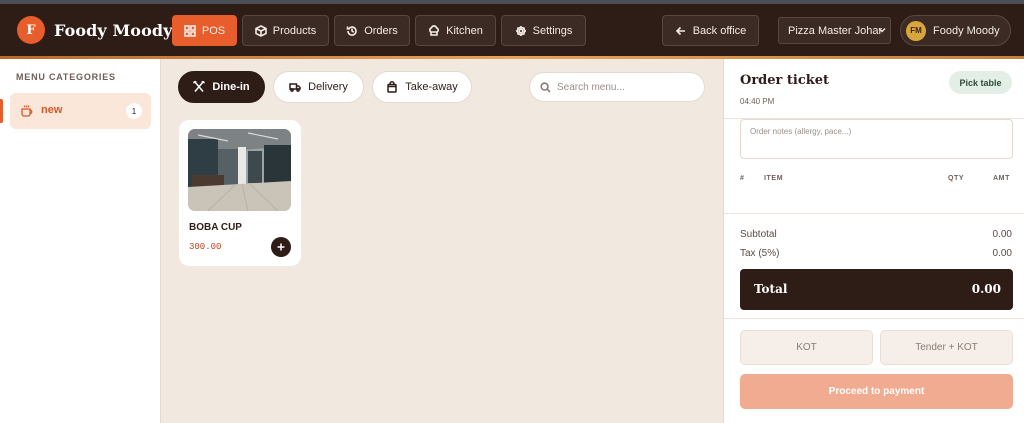 This screenshot has height=423, width=1024. What do you see at coordinates (231, 87) in the screenshot?
I see `order-type-label: Dine-in` at bounding box center [231, 87].